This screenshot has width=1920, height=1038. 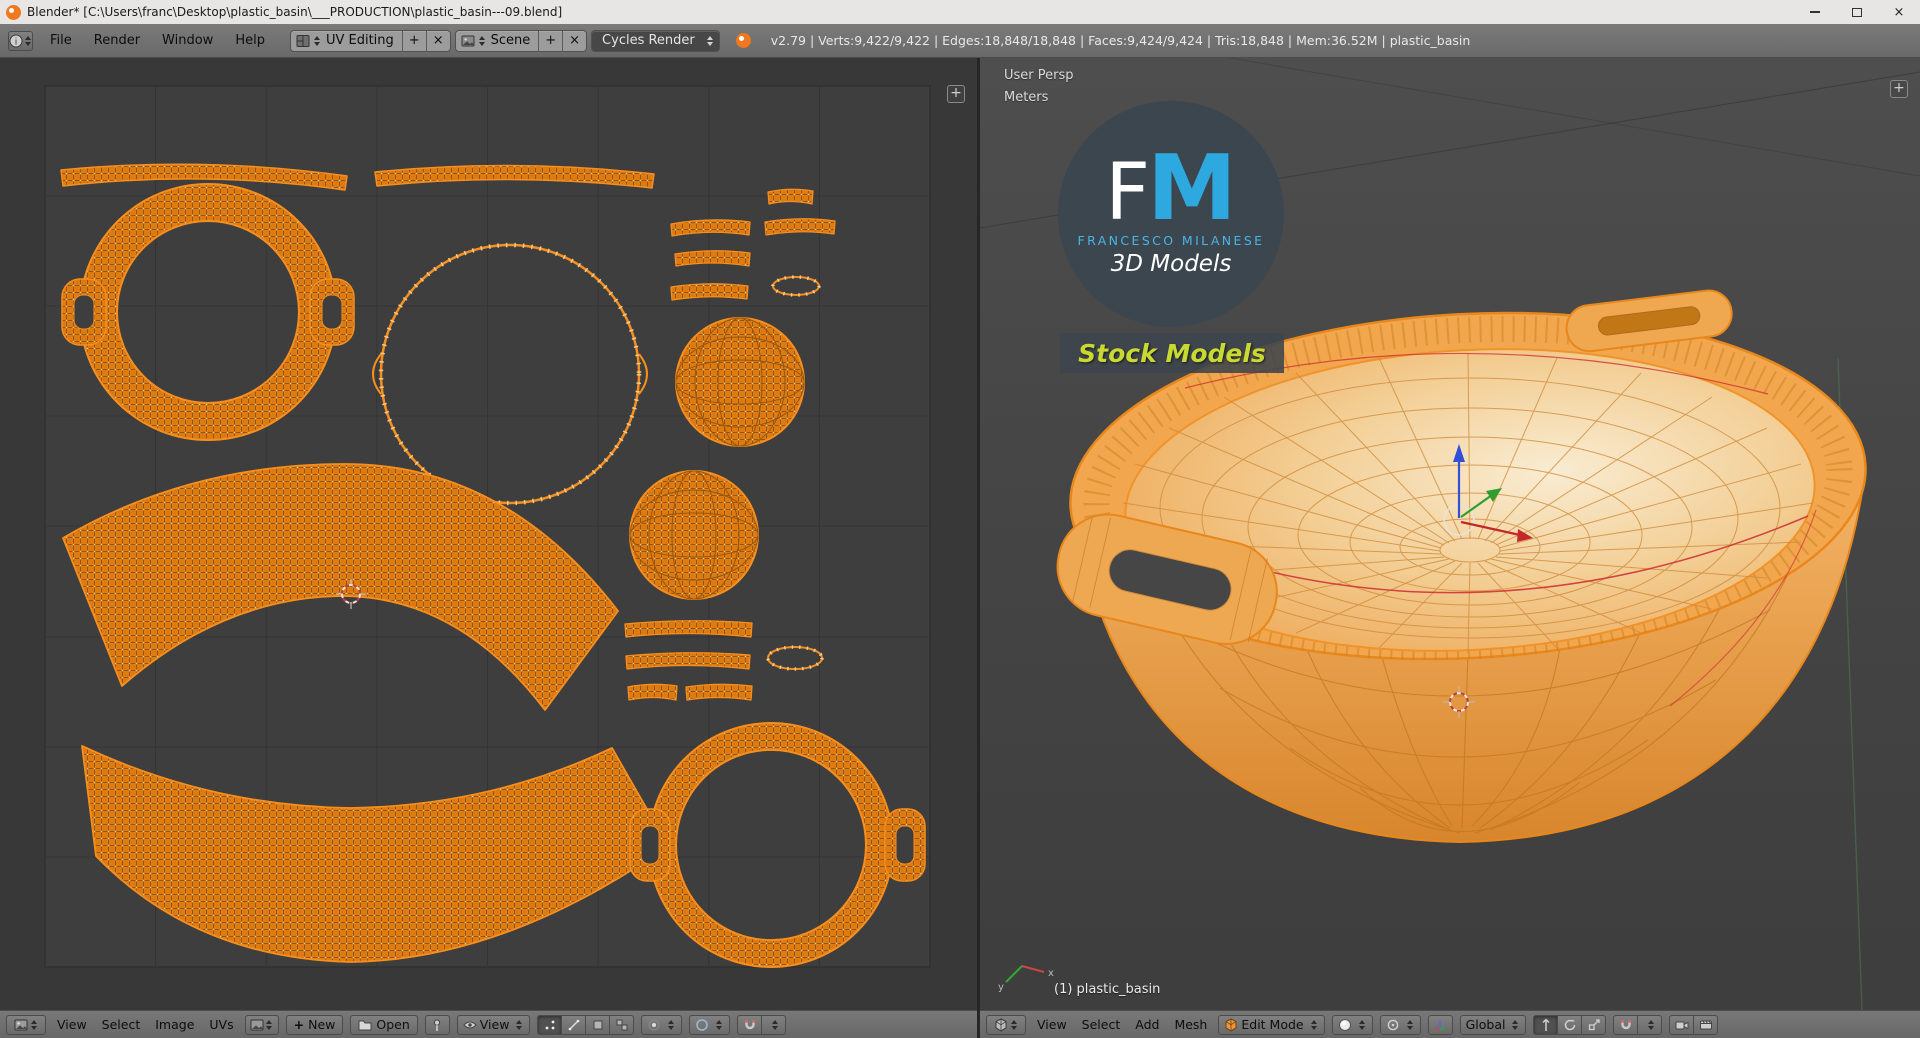 I want to click on uv-menu-select: Select, so click(x=121, y=1024).